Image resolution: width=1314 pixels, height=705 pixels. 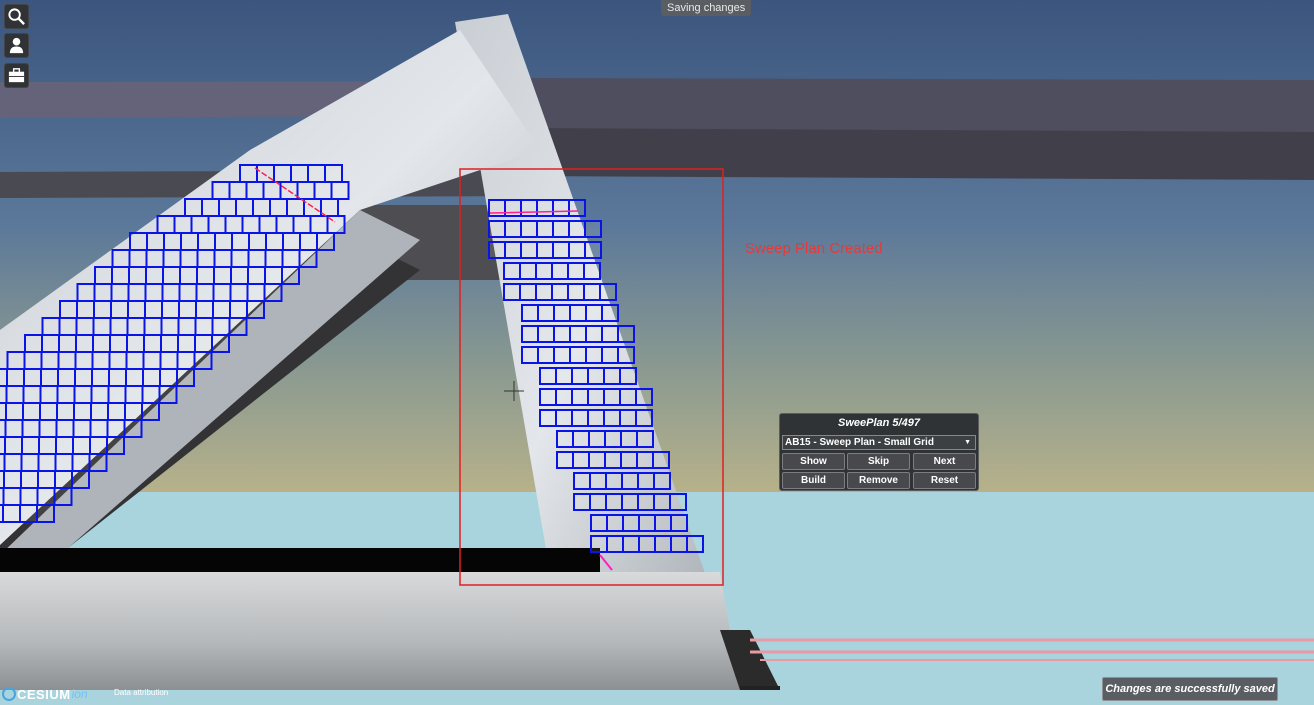 What do you see at coordinates (878, 480) in the screenshot?
I see `remove-button: Remove` at bounding box center [878, 480].